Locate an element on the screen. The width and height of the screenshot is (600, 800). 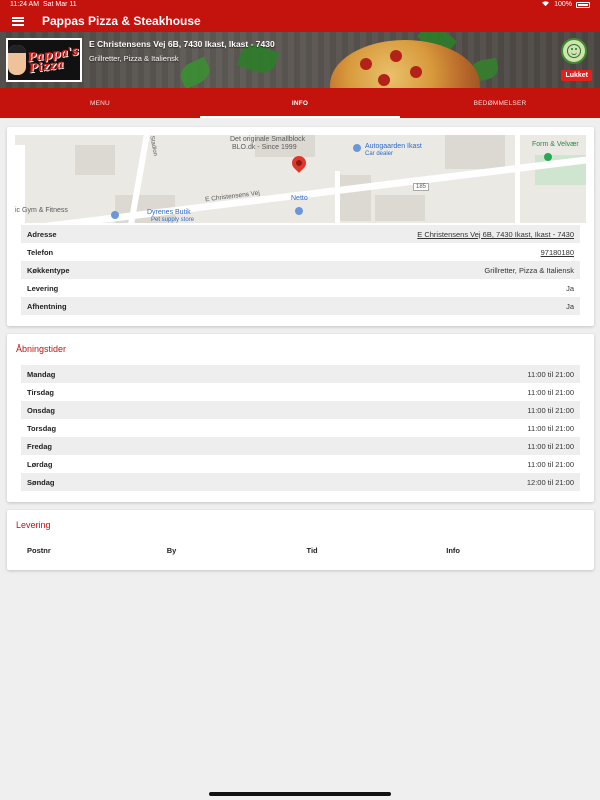
wifi-icon is located at coordinates (545, 5).